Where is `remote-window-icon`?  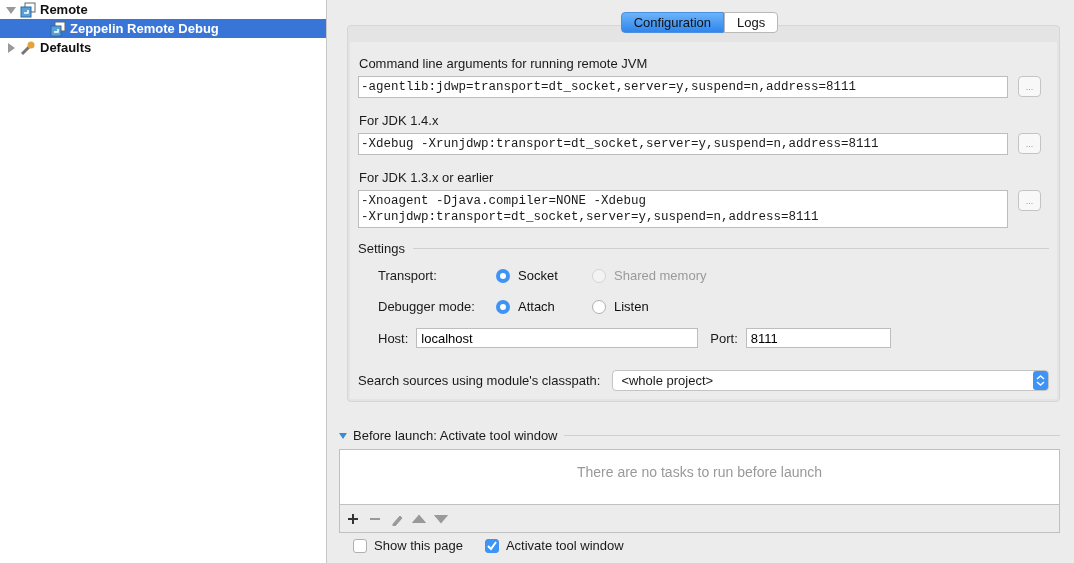 remote-window-icon is located at coordinates (58, 28).